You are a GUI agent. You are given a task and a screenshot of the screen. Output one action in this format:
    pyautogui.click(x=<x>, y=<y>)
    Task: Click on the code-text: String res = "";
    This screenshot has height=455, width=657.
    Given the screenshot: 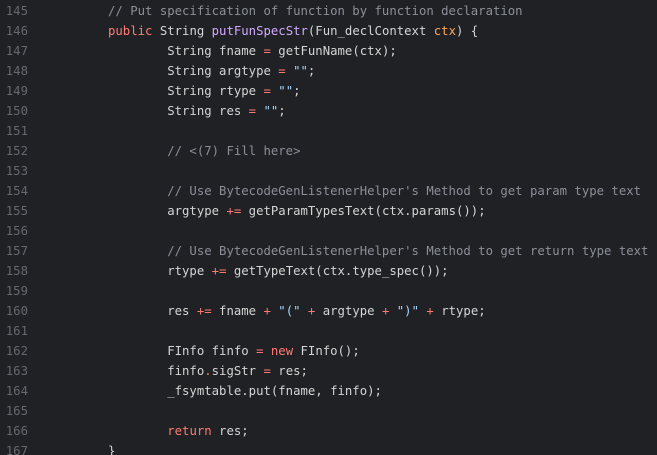 What is the action you would take?
    pyautogui.click(x=196, y=111)
    